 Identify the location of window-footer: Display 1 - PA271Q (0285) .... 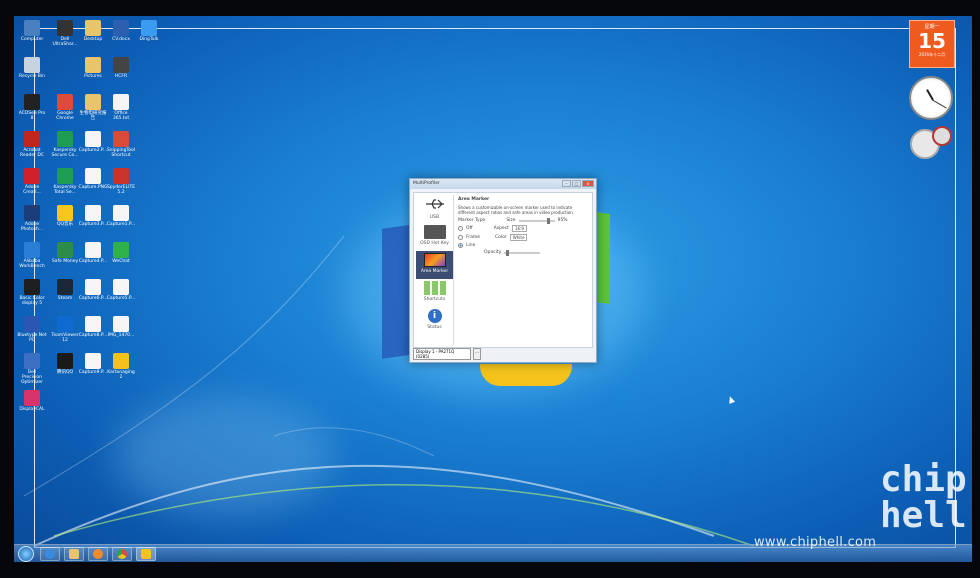
(447, 354).